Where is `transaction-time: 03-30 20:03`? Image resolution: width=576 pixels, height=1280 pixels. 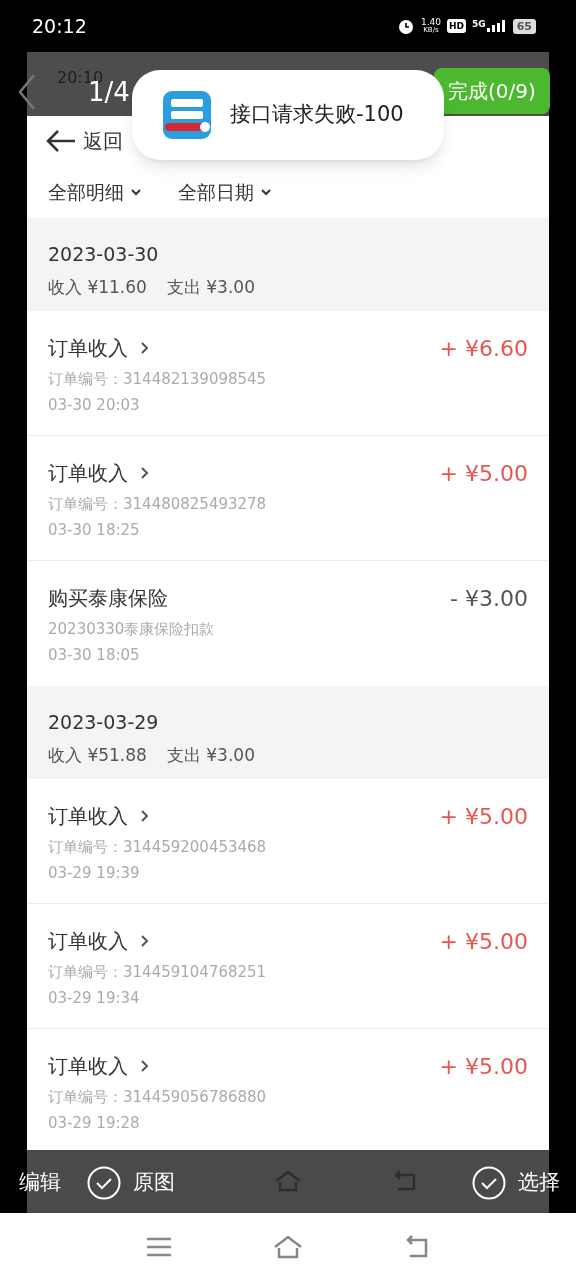
transaction-time: 03-30 20:03 is located at coordinates (94, 405).